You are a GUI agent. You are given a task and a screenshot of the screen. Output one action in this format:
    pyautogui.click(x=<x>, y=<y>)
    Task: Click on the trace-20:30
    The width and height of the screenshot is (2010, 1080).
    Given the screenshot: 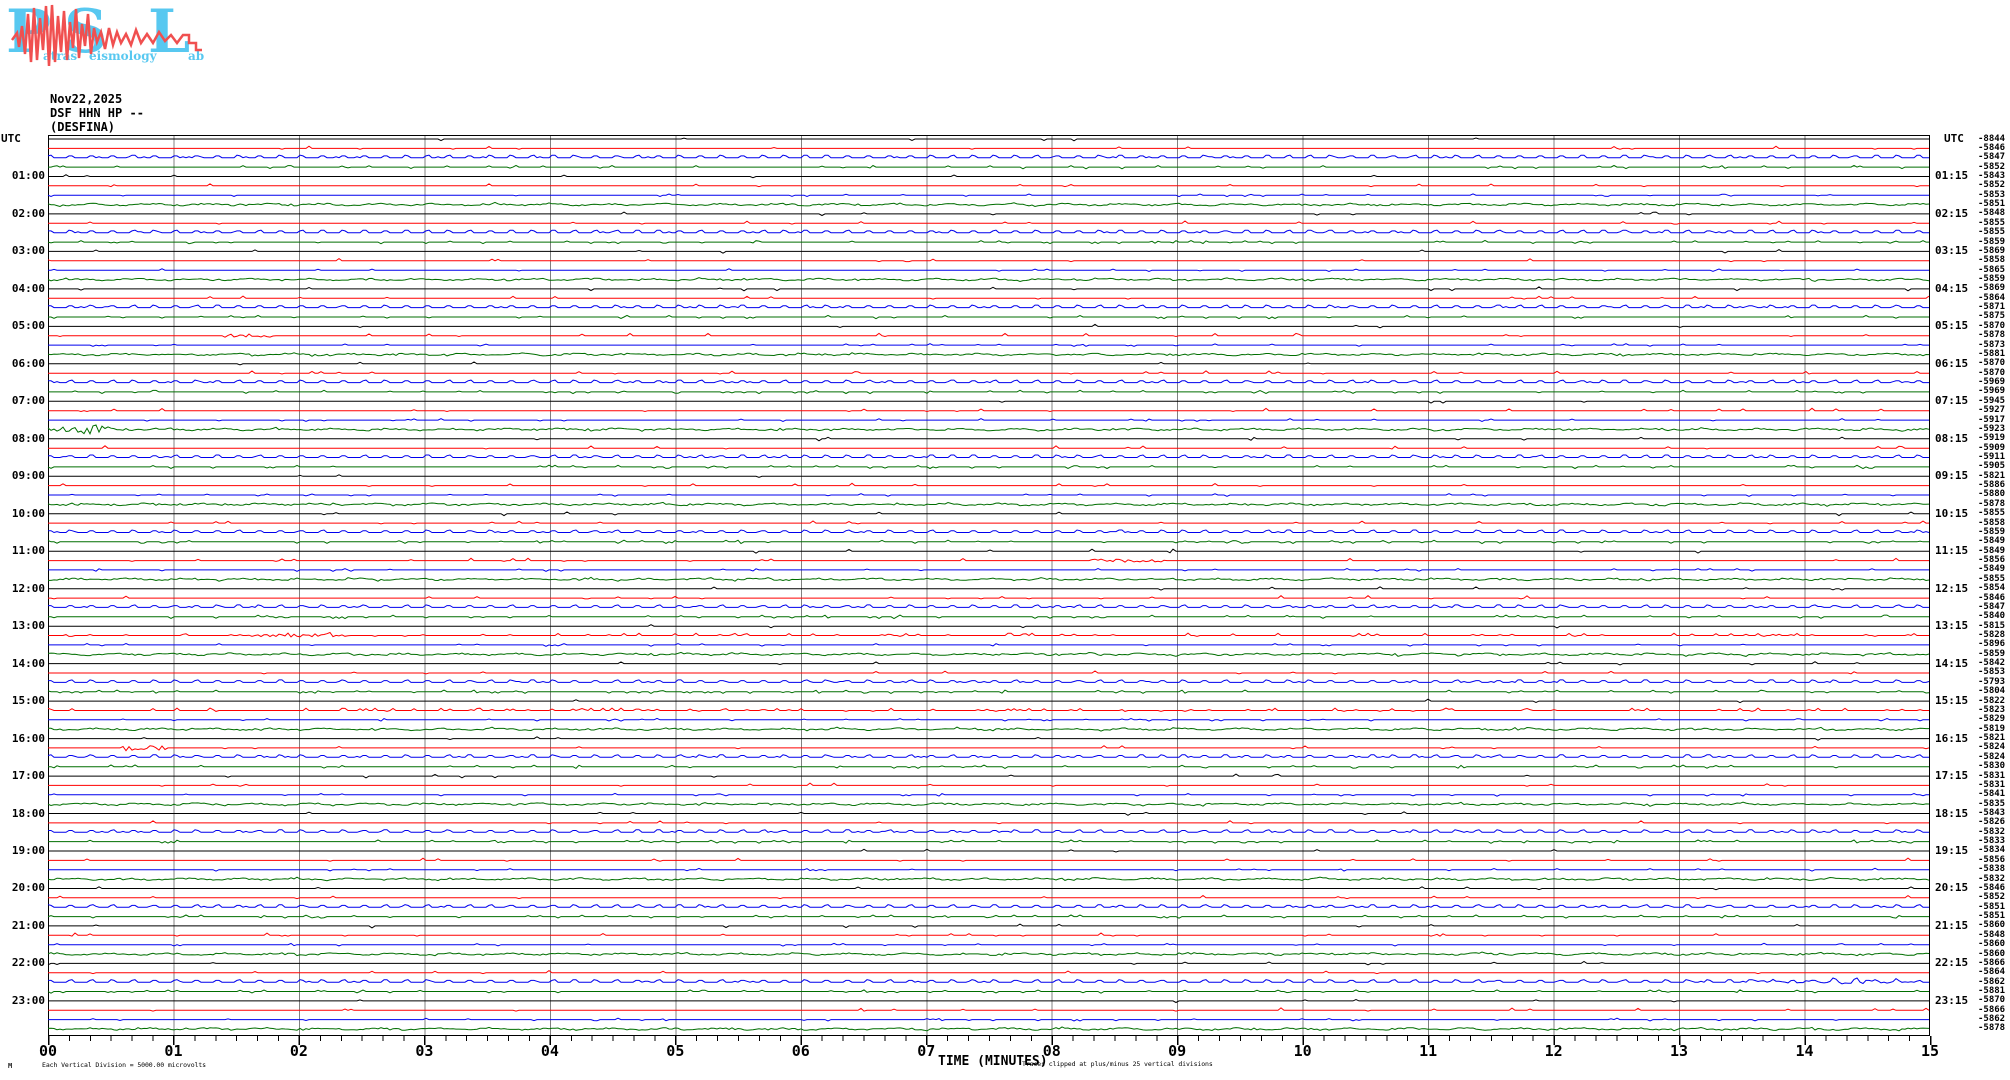 What is the action you would take?
    pyautogui.click(x=988, y=906)
    